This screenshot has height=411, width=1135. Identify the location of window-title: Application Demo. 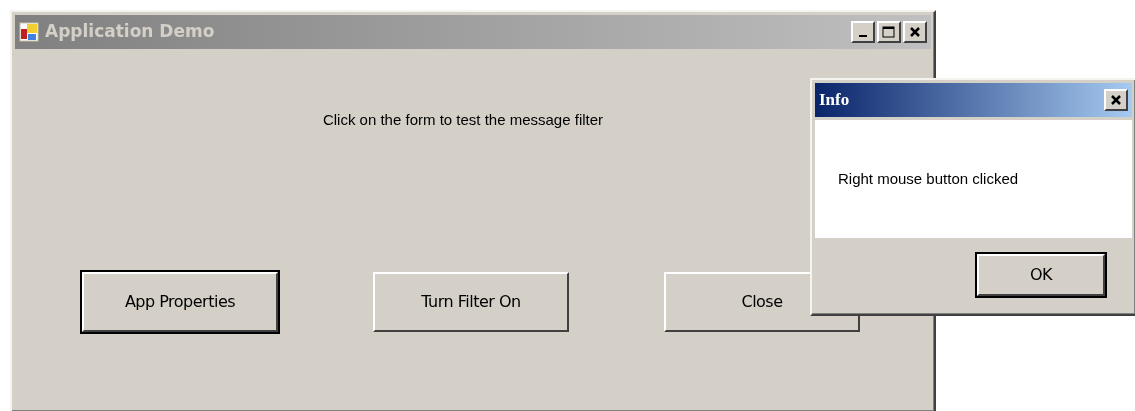
(130, 32).